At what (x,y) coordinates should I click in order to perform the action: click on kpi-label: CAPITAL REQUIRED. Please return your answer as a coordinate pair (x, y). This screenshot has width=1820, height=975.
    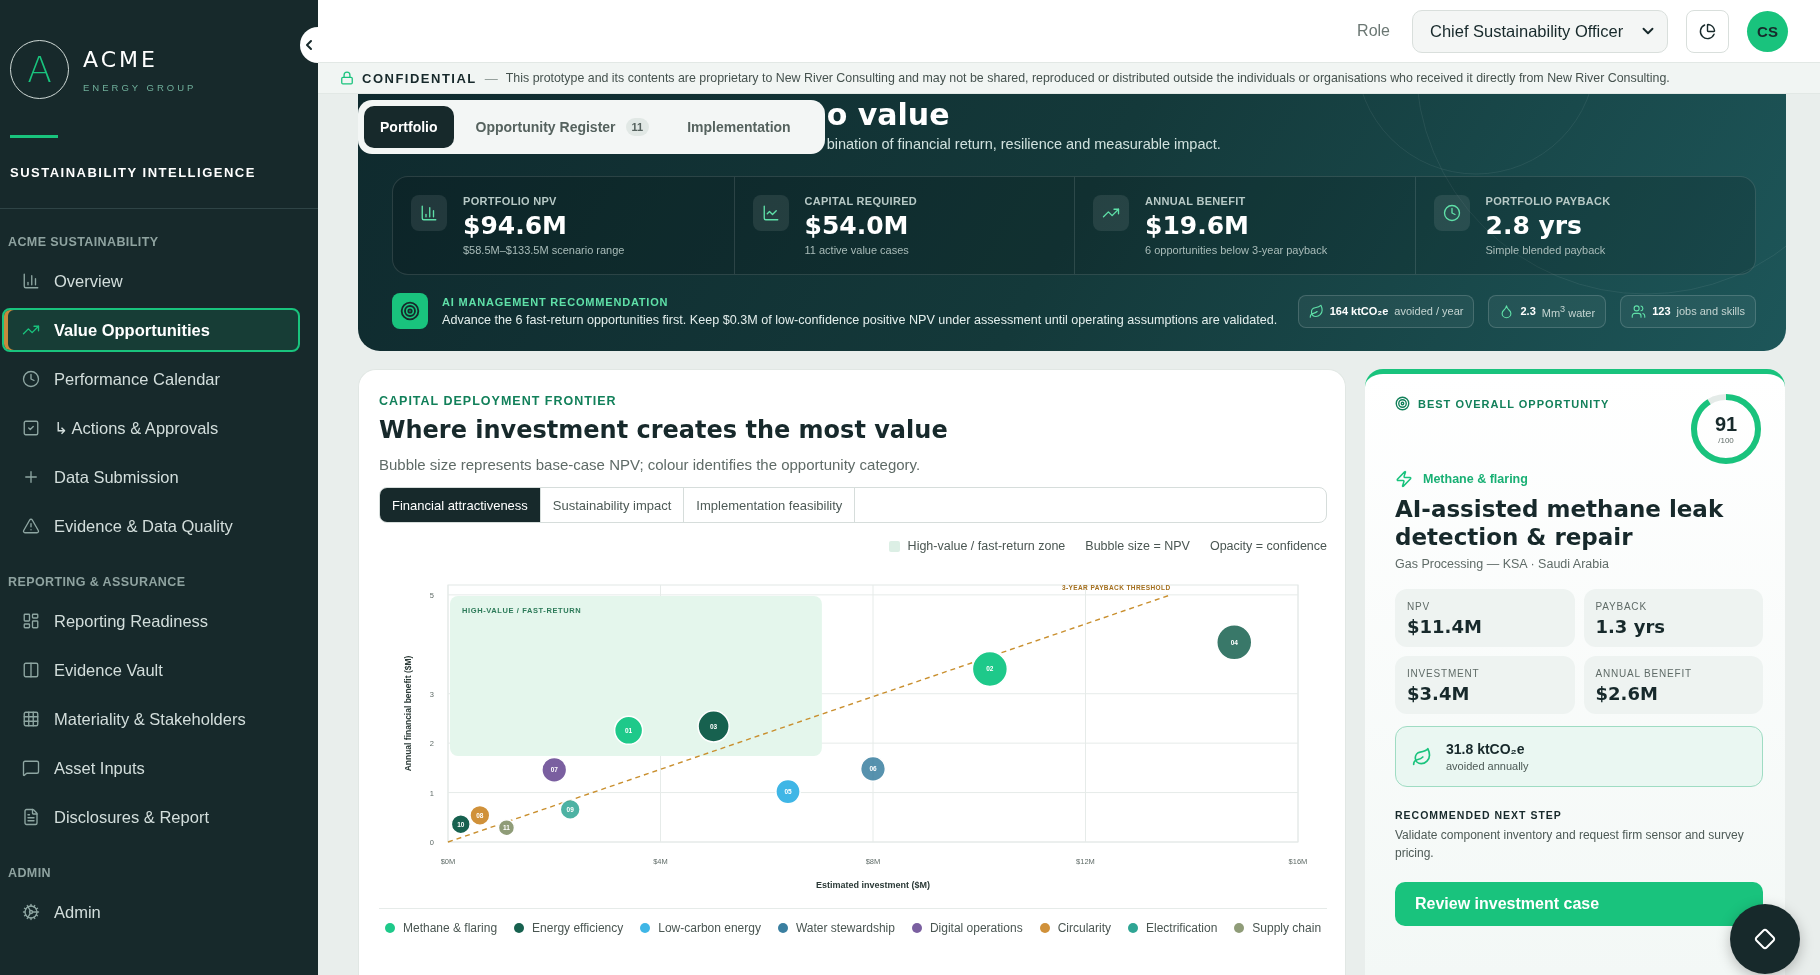
    Looking at the image, I should click on (861, 201).